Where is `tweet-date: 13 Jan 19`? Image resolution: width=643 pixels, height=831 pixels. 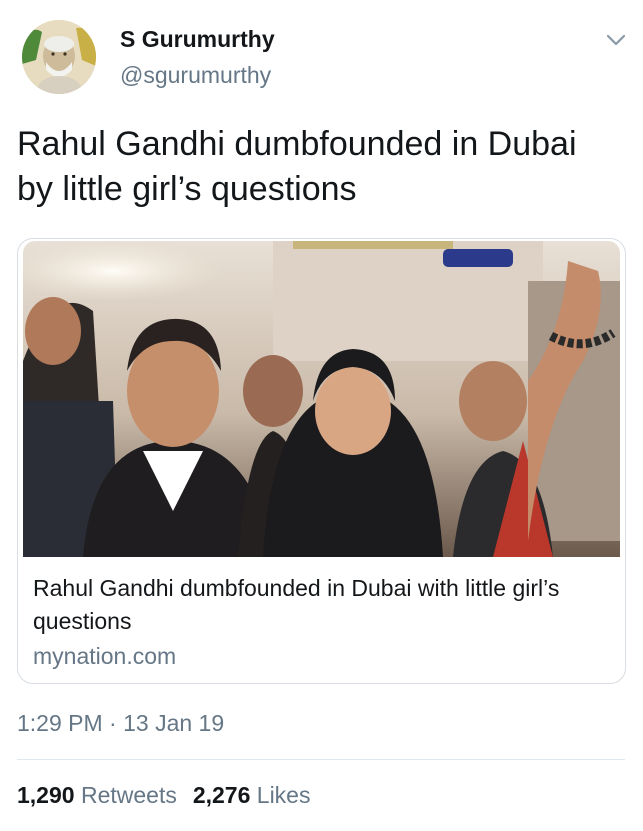 tweet-date: 13 Jan 19 is located at coordinates (174, 723).